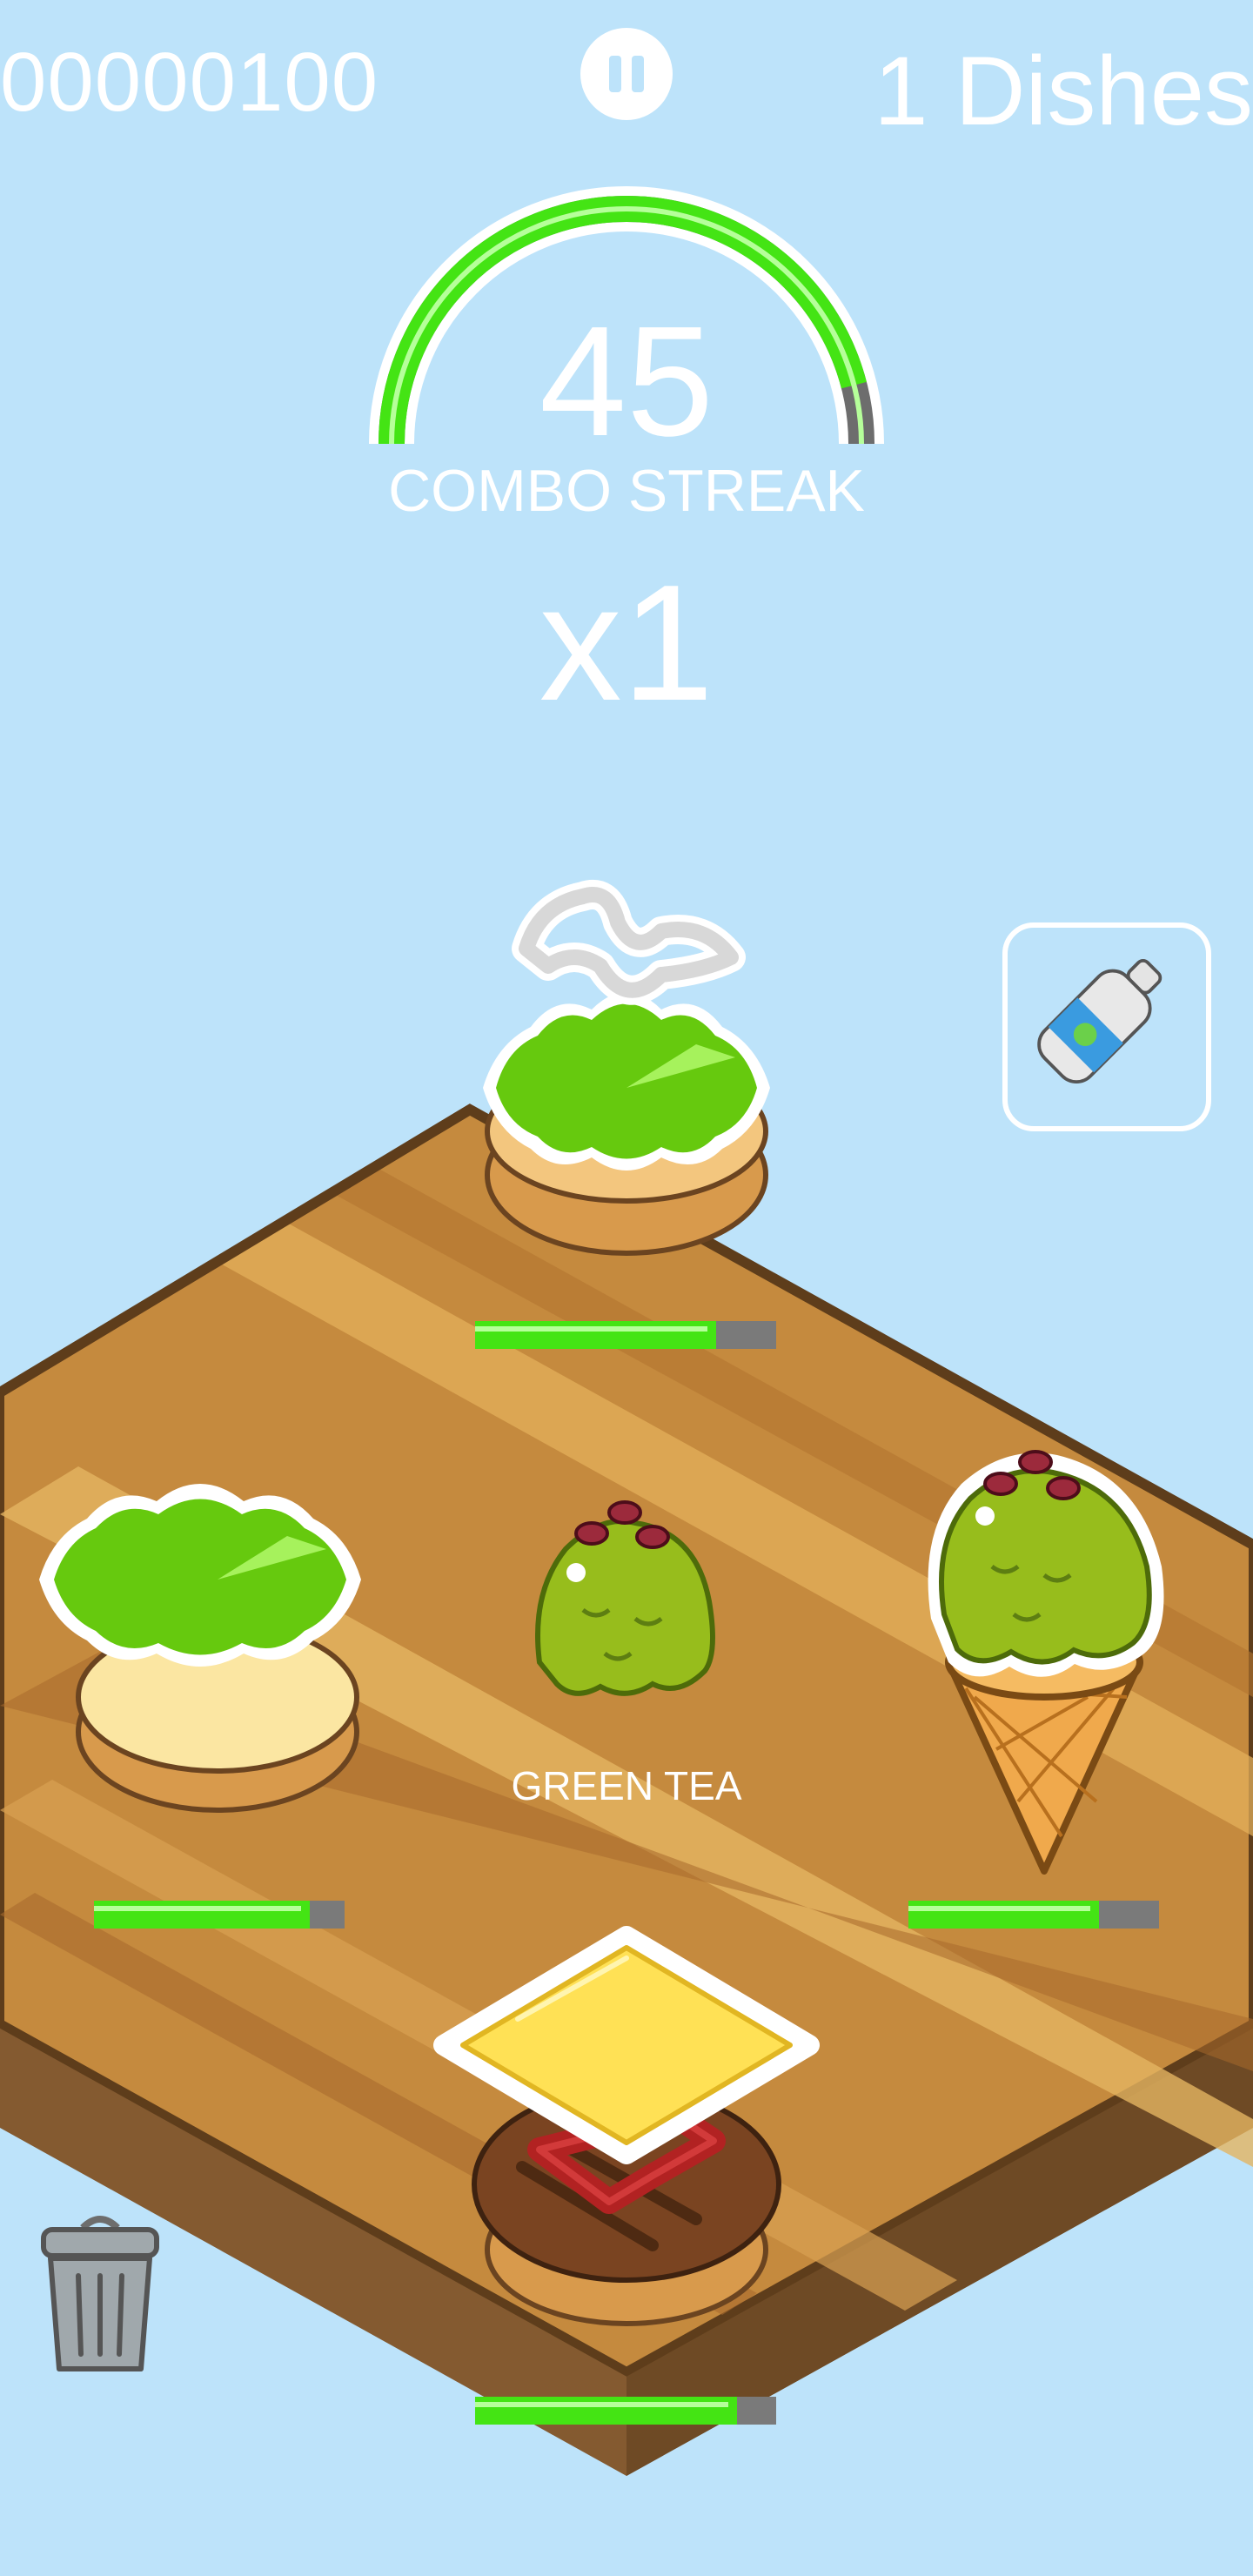  I want to click on selected-food-label: GREEN TEA, so click(626, 1786).